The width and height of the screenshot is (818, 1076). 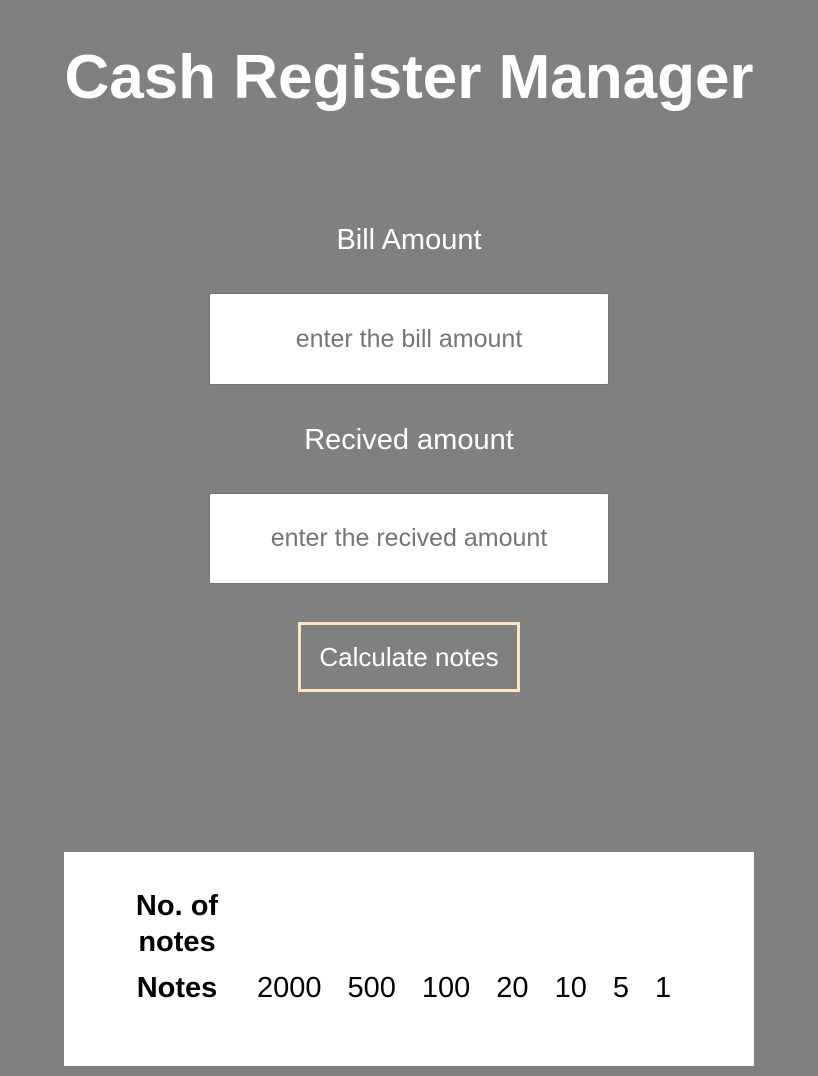 I want to click on denomination-cell: 20, so click(x=512, y=988).